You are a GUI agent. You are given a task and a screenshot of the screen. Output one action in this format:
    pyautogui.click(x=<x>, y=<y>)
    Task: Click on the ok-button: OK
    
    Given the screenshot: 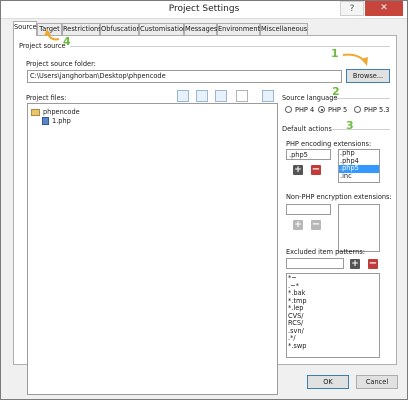 What is the action you would take?
    pyautogui.click(x=328, y=382)
    